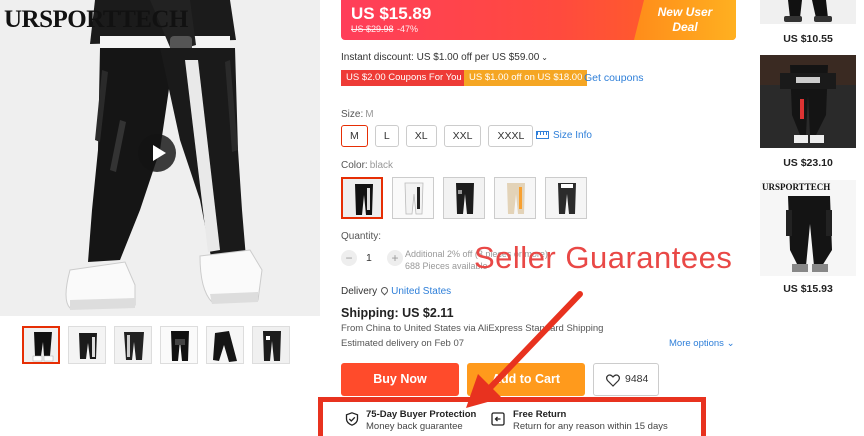  Describe the element at coordinates (352, 419) in the screenshot. I see `shield-check-icon` at that location.